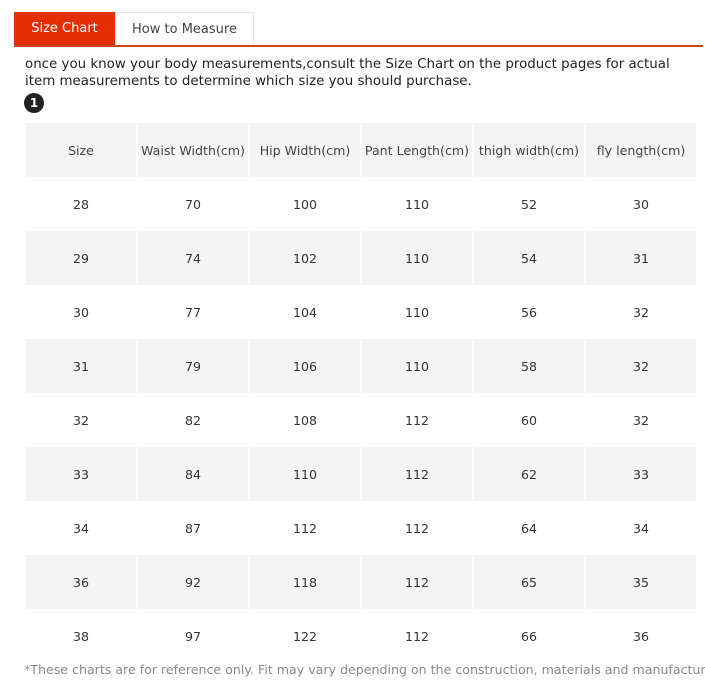 Image resolution: width=705 pixels, height=690 pixels. Describe the element at coordinates (361, 204) in the screenshot. I see `table-row: 28 70 100 110 52 30` at that location.